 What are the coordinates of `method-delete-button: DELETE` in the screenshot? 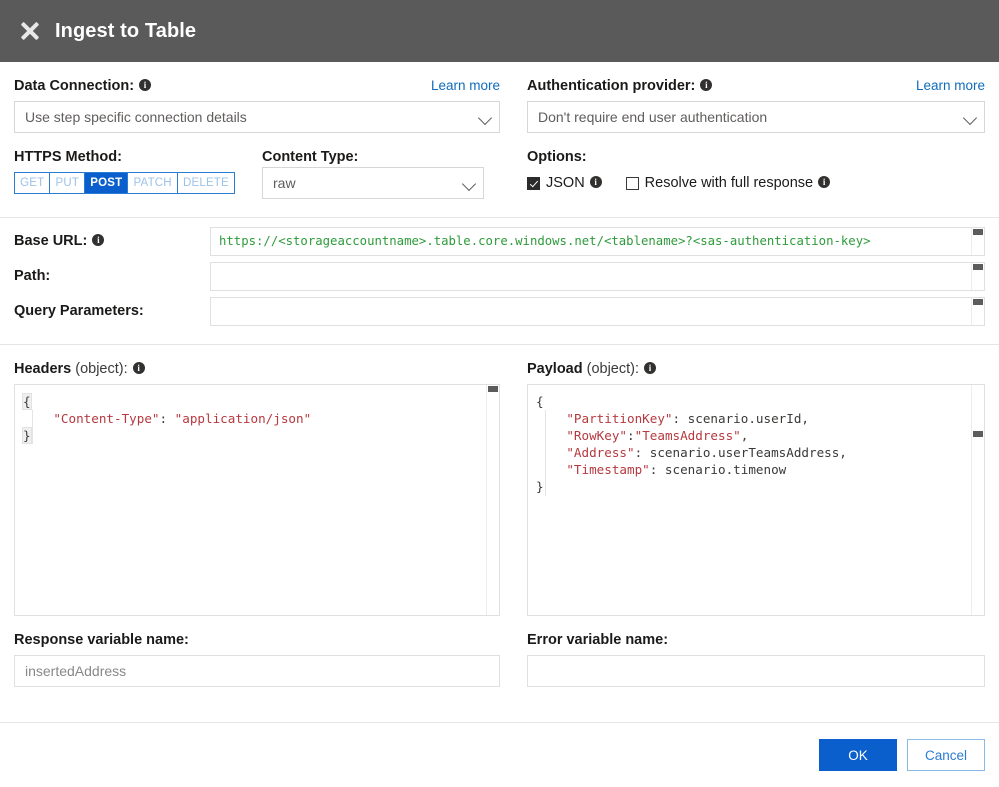 It's located at (205, 183).